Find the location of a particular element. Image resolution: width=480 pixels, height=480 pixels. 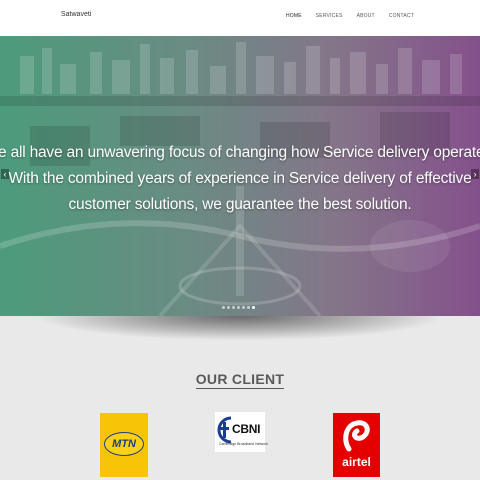

clients-section-title: OUR CLIENT is located at coordinates (240, 380).